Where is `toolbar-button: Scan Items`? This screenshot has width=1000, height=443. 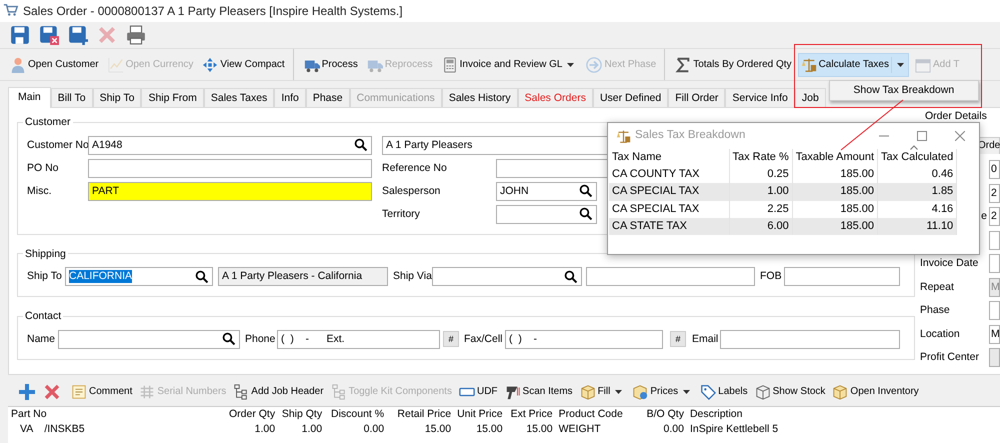 toolbar-button: Scan Items is located at coordinates (539, 392).